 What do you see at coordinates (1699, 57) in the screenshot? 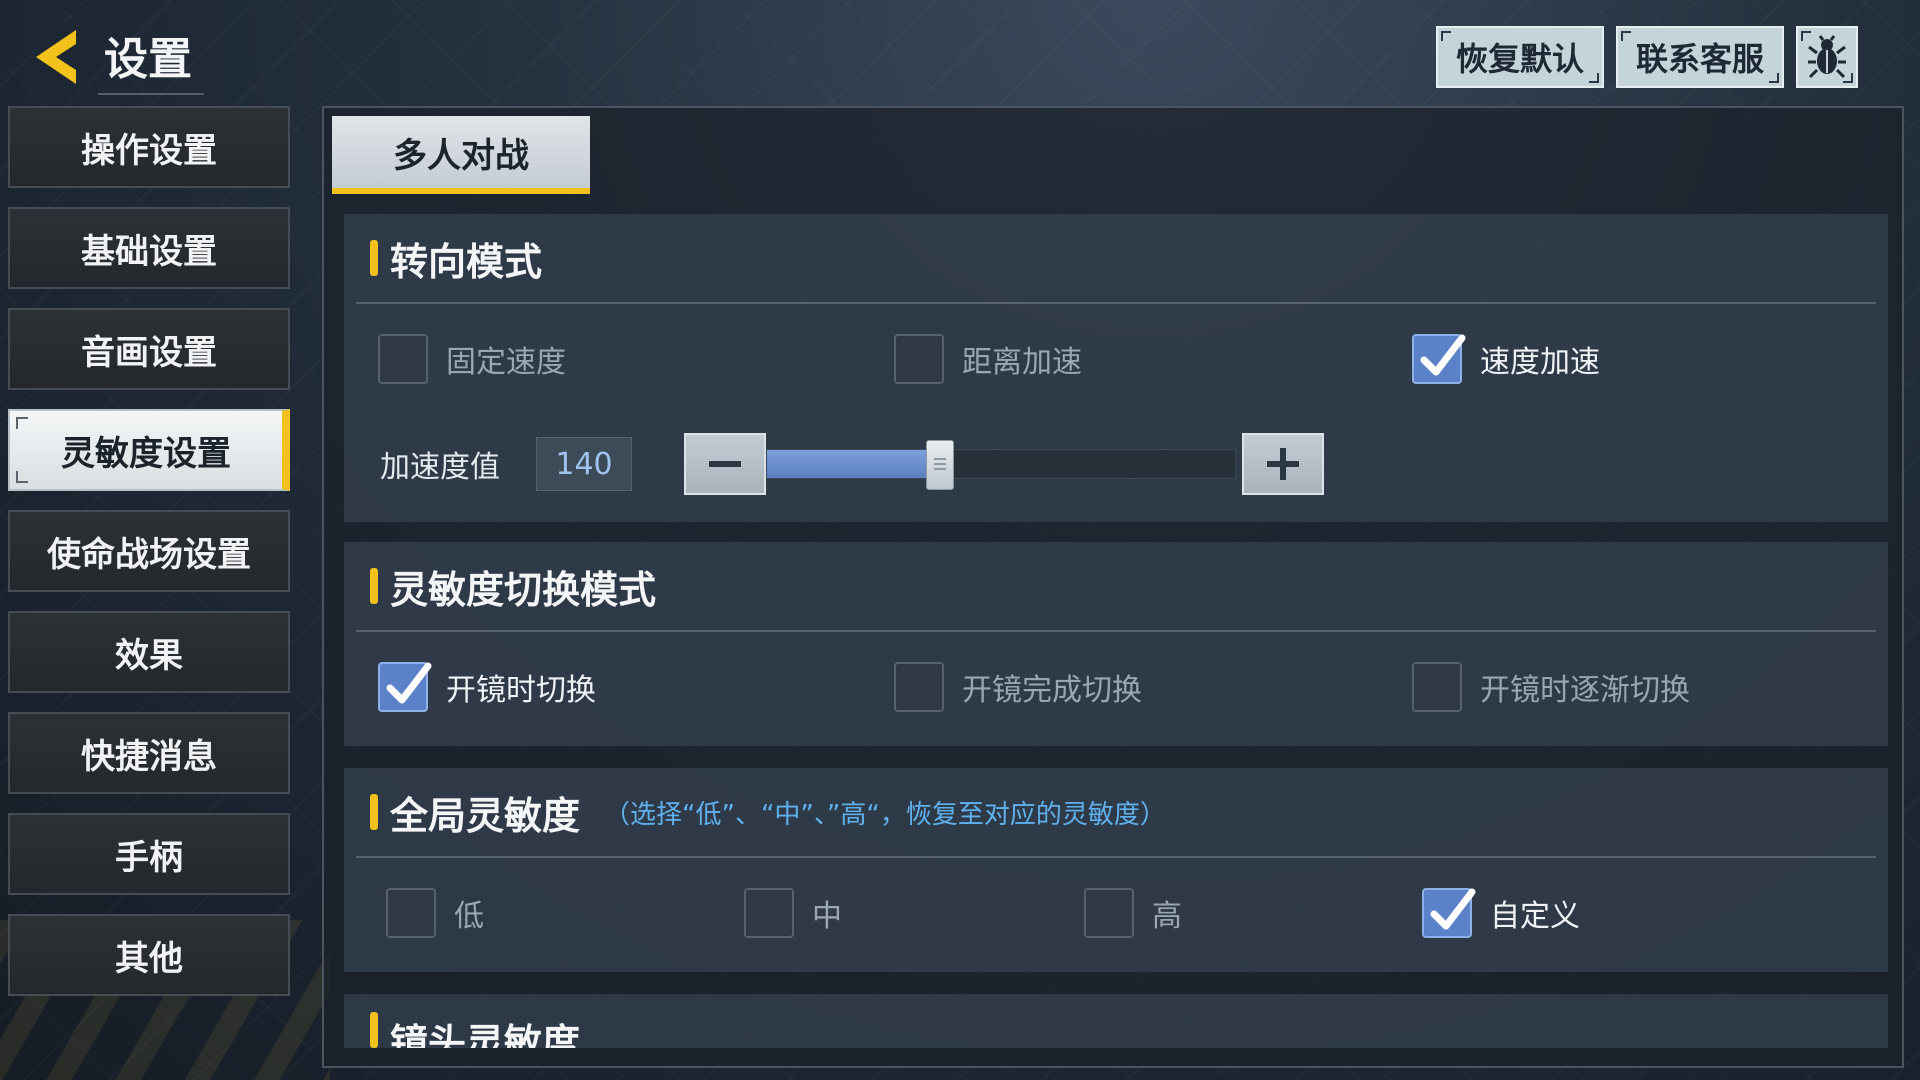
I see `contact-service-button: 联系客服` at bounding box center [1699, 57].